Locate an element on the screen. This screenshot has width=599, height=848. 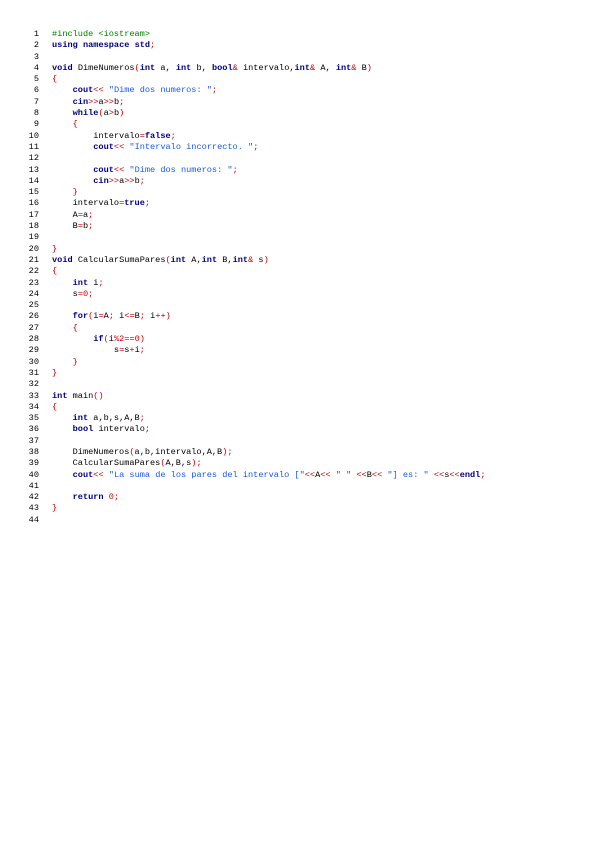
line-source: CalcularSumaPares(A,B,s); is located at coordinates (127, 463).